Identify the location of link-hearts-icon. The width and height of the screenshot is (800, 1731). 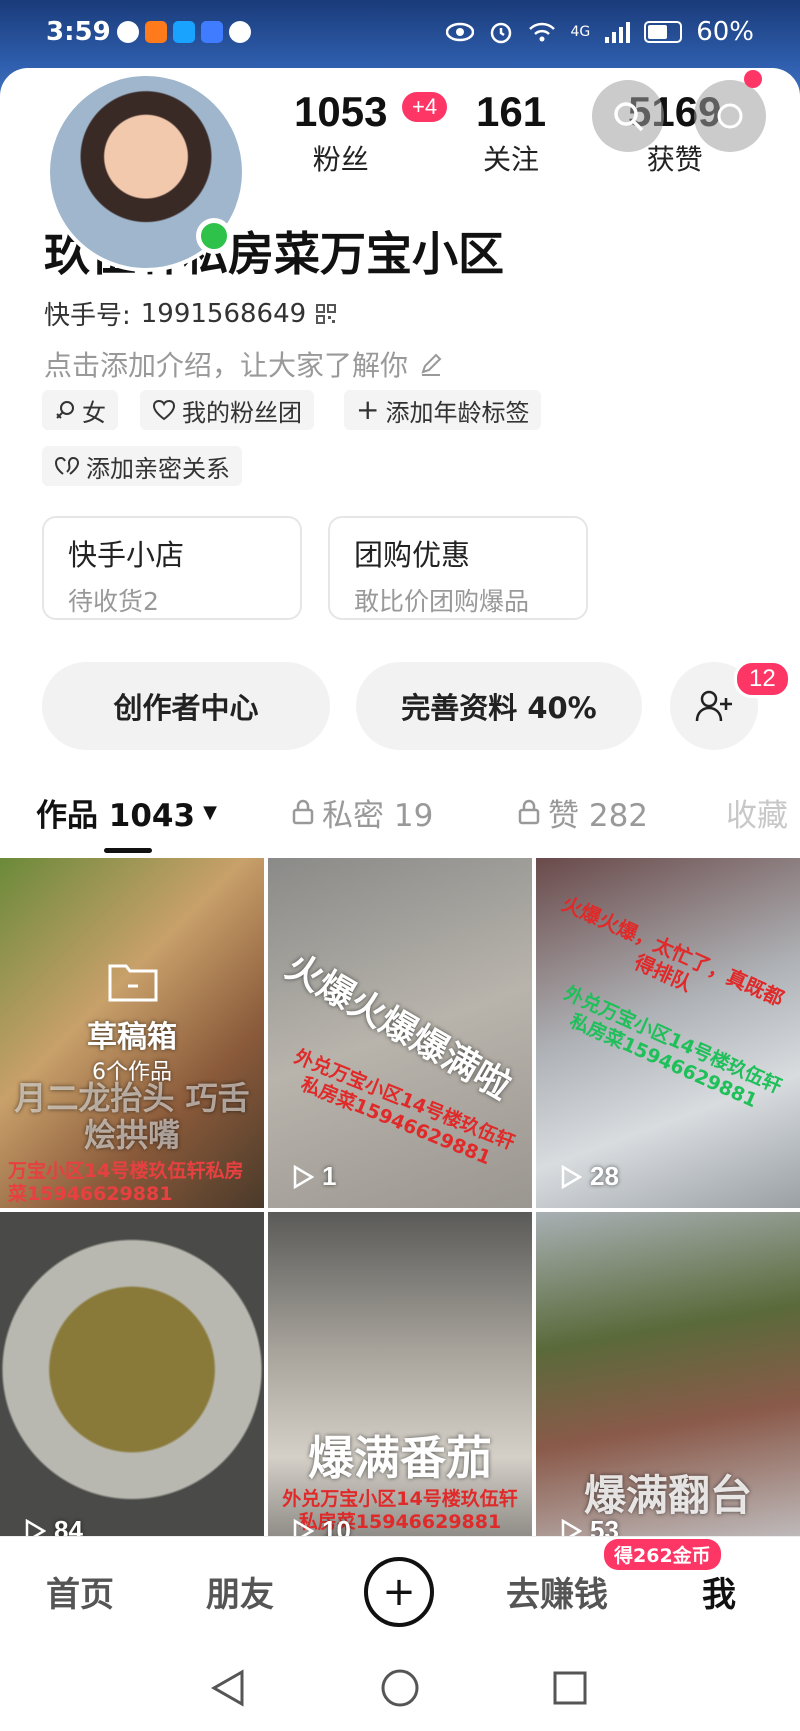
(67, 465).